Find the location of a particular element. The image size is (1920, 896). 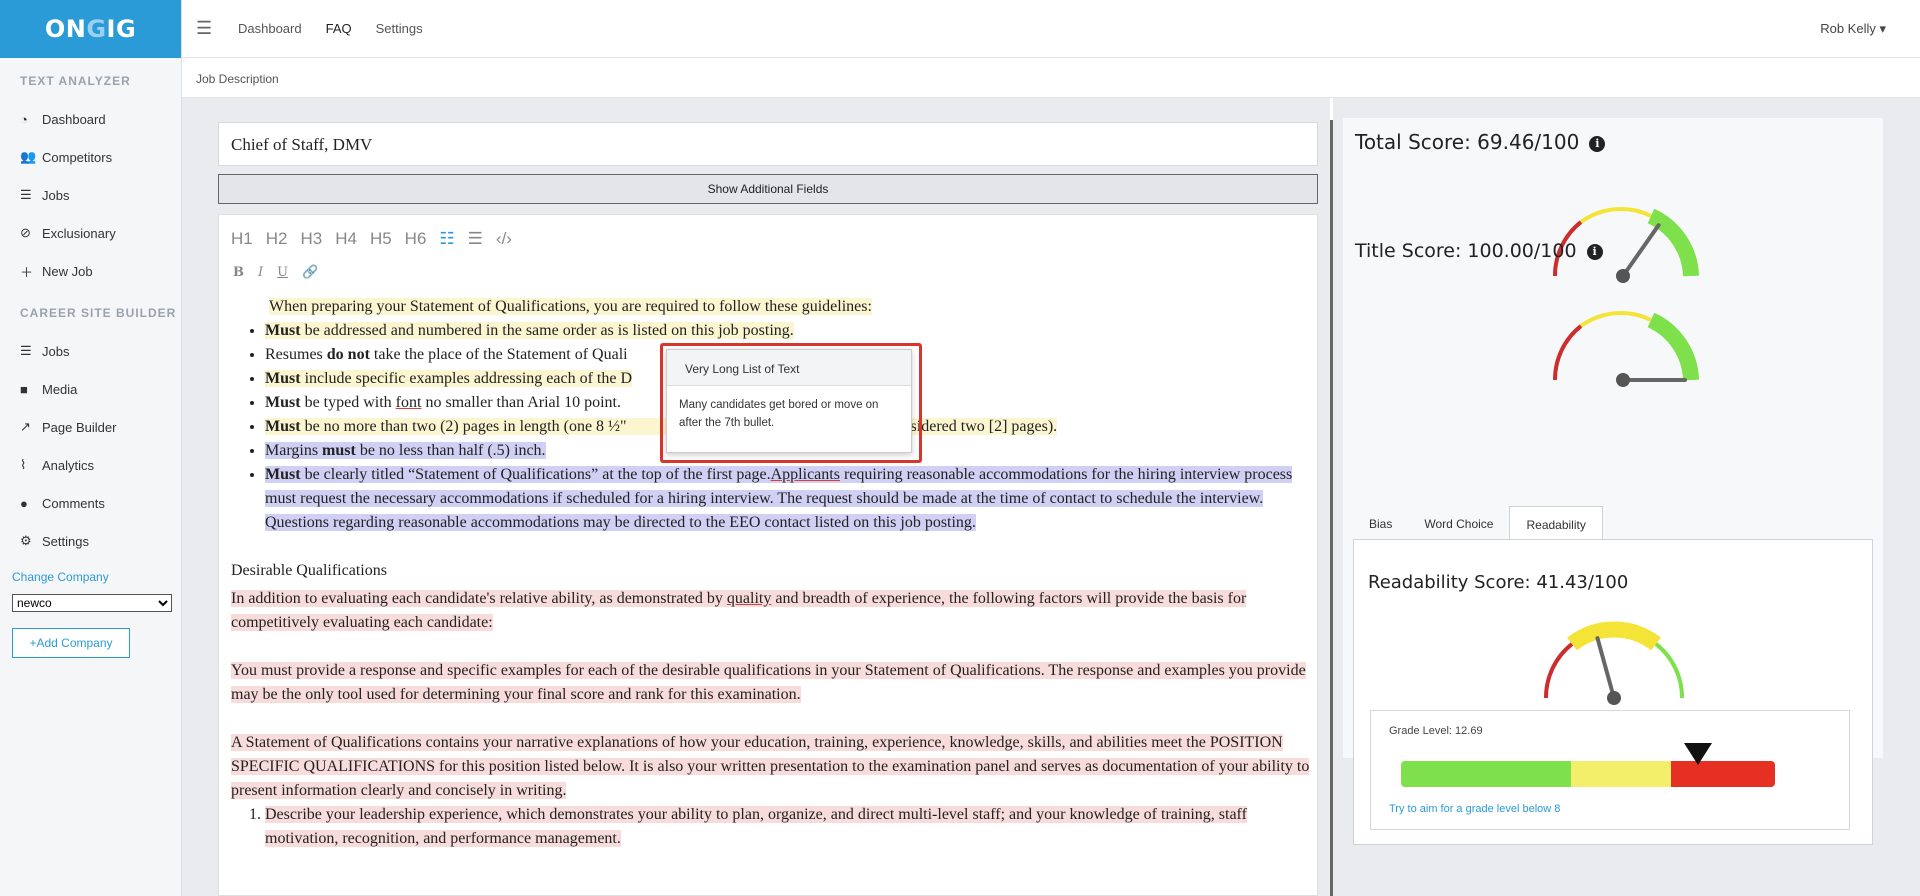

tachometer-icon: ◔ is located at coordinates (24, 119).